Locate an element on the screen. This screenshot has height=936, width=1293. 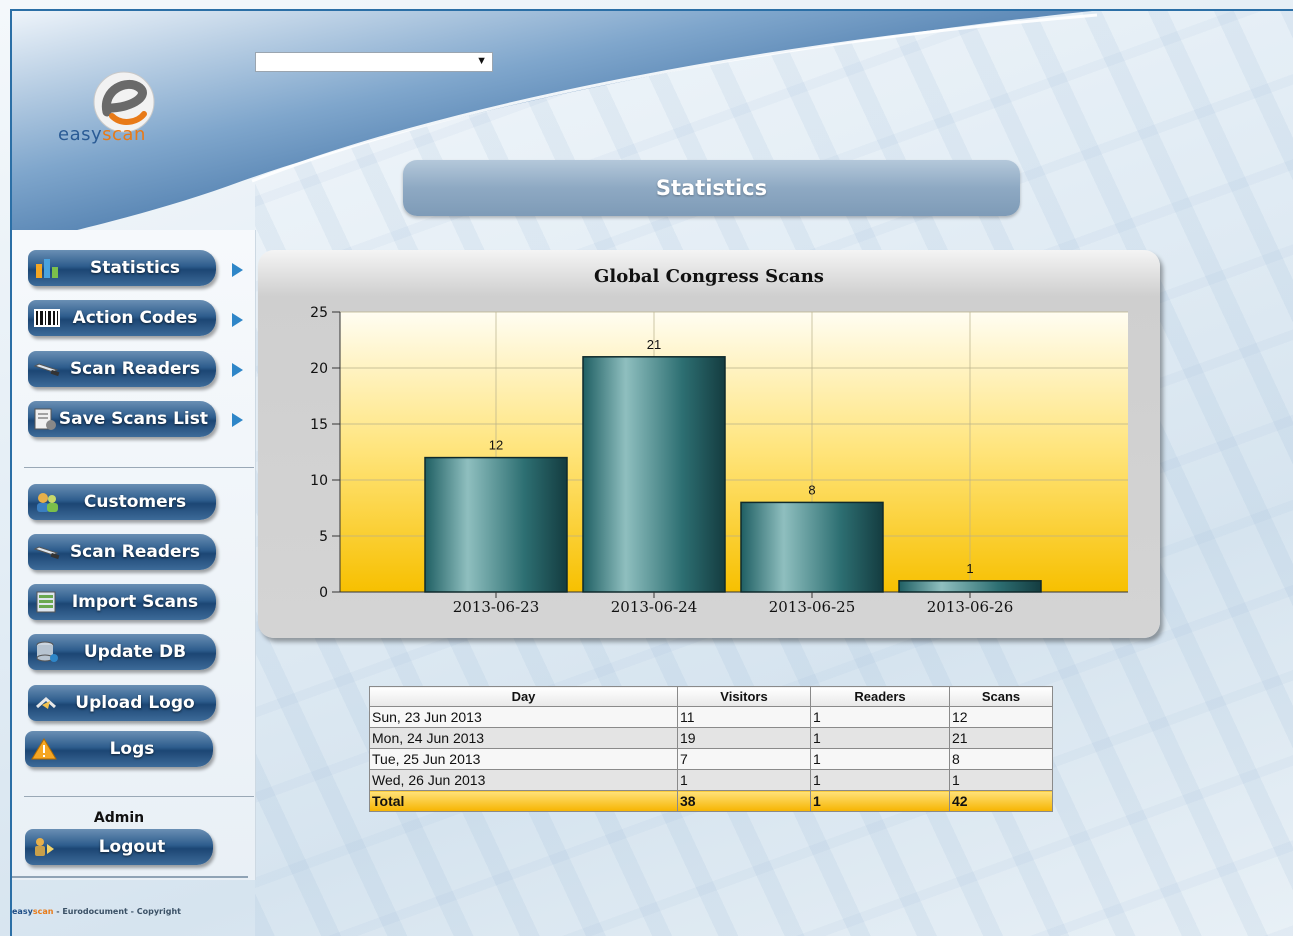
menu-logs-button: Logs is located at coordinates (119, 749).